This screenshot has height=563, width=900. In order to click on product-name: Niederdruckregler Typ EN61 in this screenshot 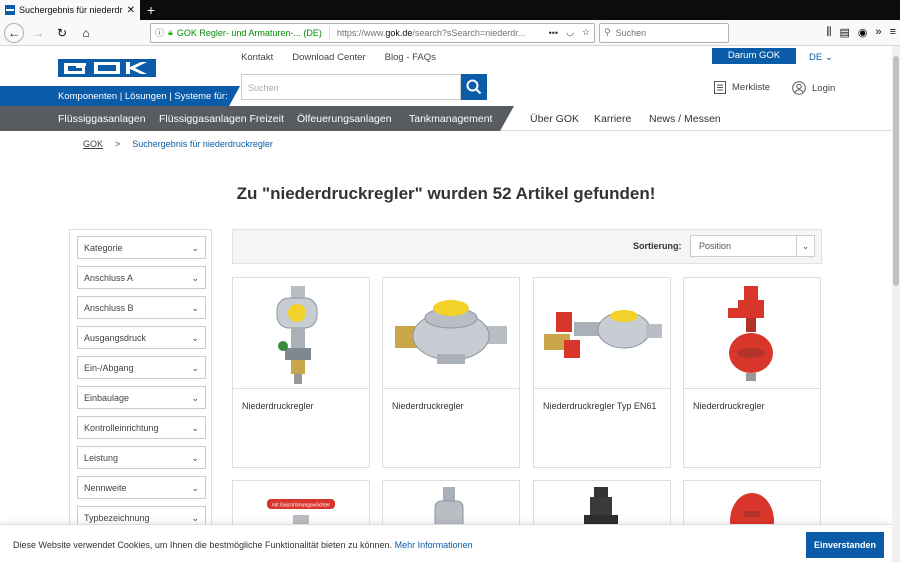, I will do `click(599, 406)`.